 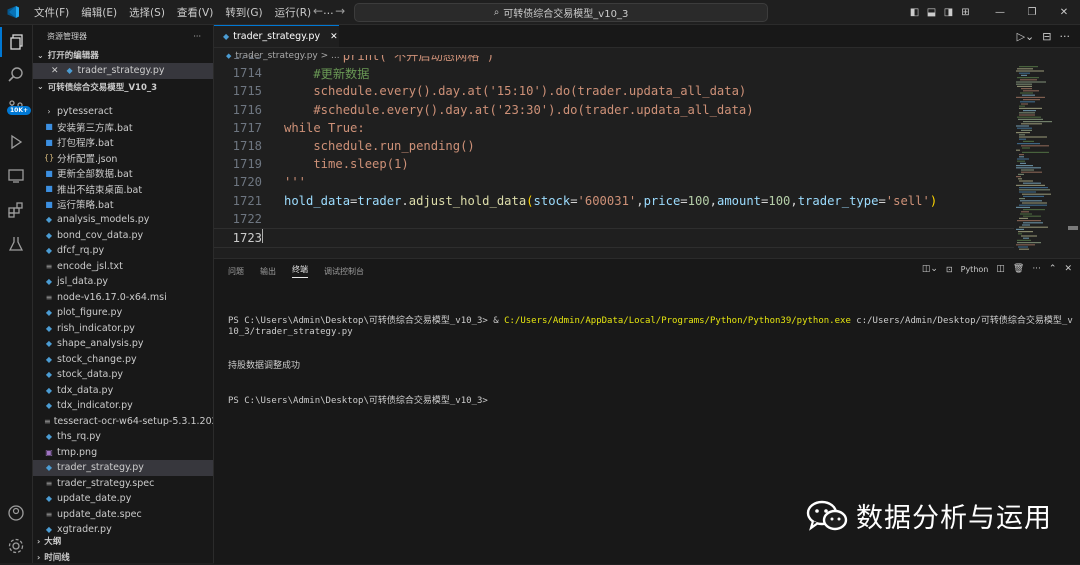 What do you see at coordinates (300, 271) in the screenshot?
I see `panel-tab: 终端` at bounding box center [300, 271].